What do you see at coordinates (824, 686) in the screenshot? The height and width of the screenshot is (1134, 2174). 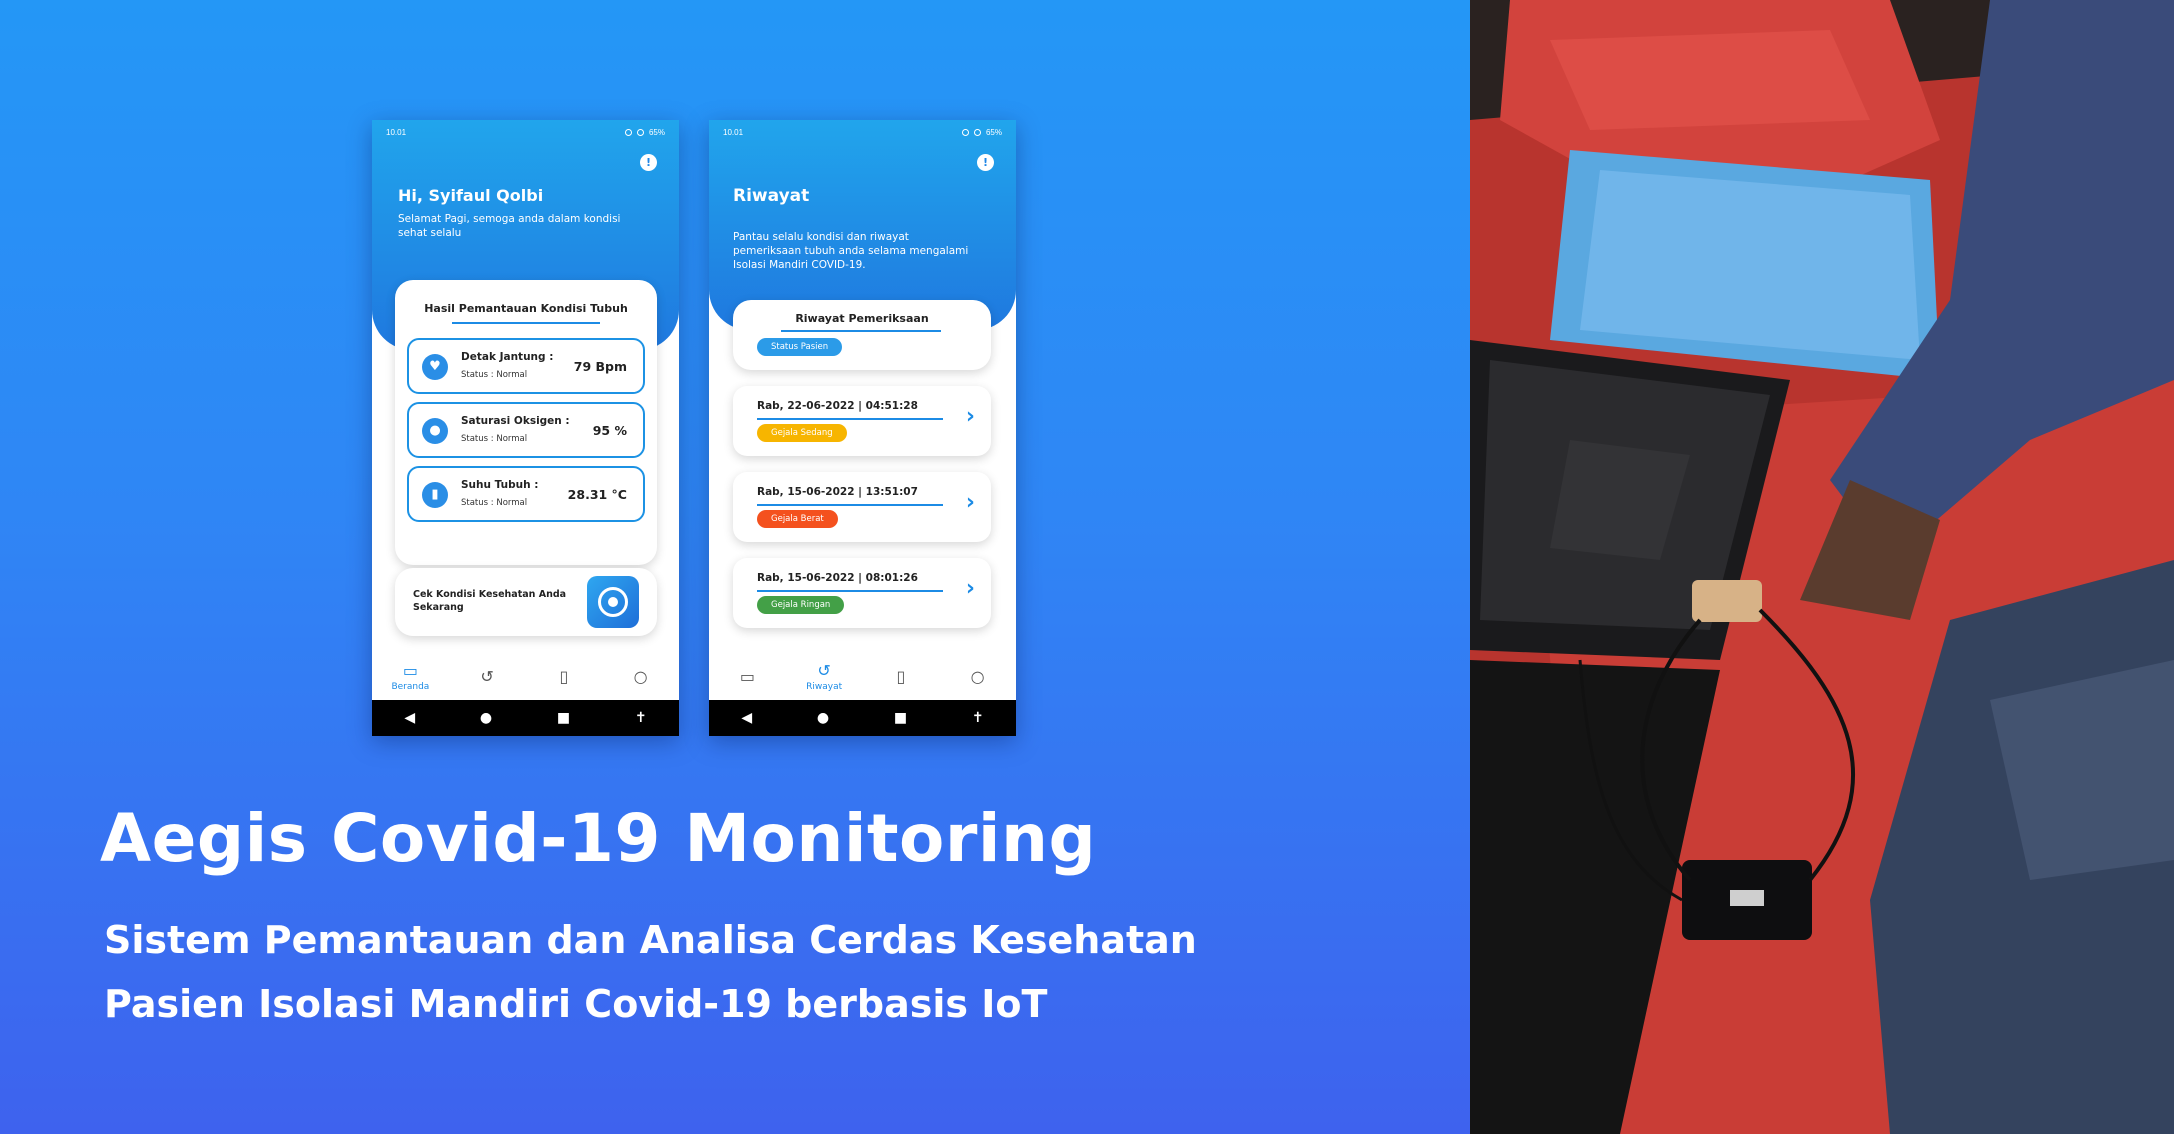 I see `nav-history-label: Riwayat` at bounding box center [824, 686].